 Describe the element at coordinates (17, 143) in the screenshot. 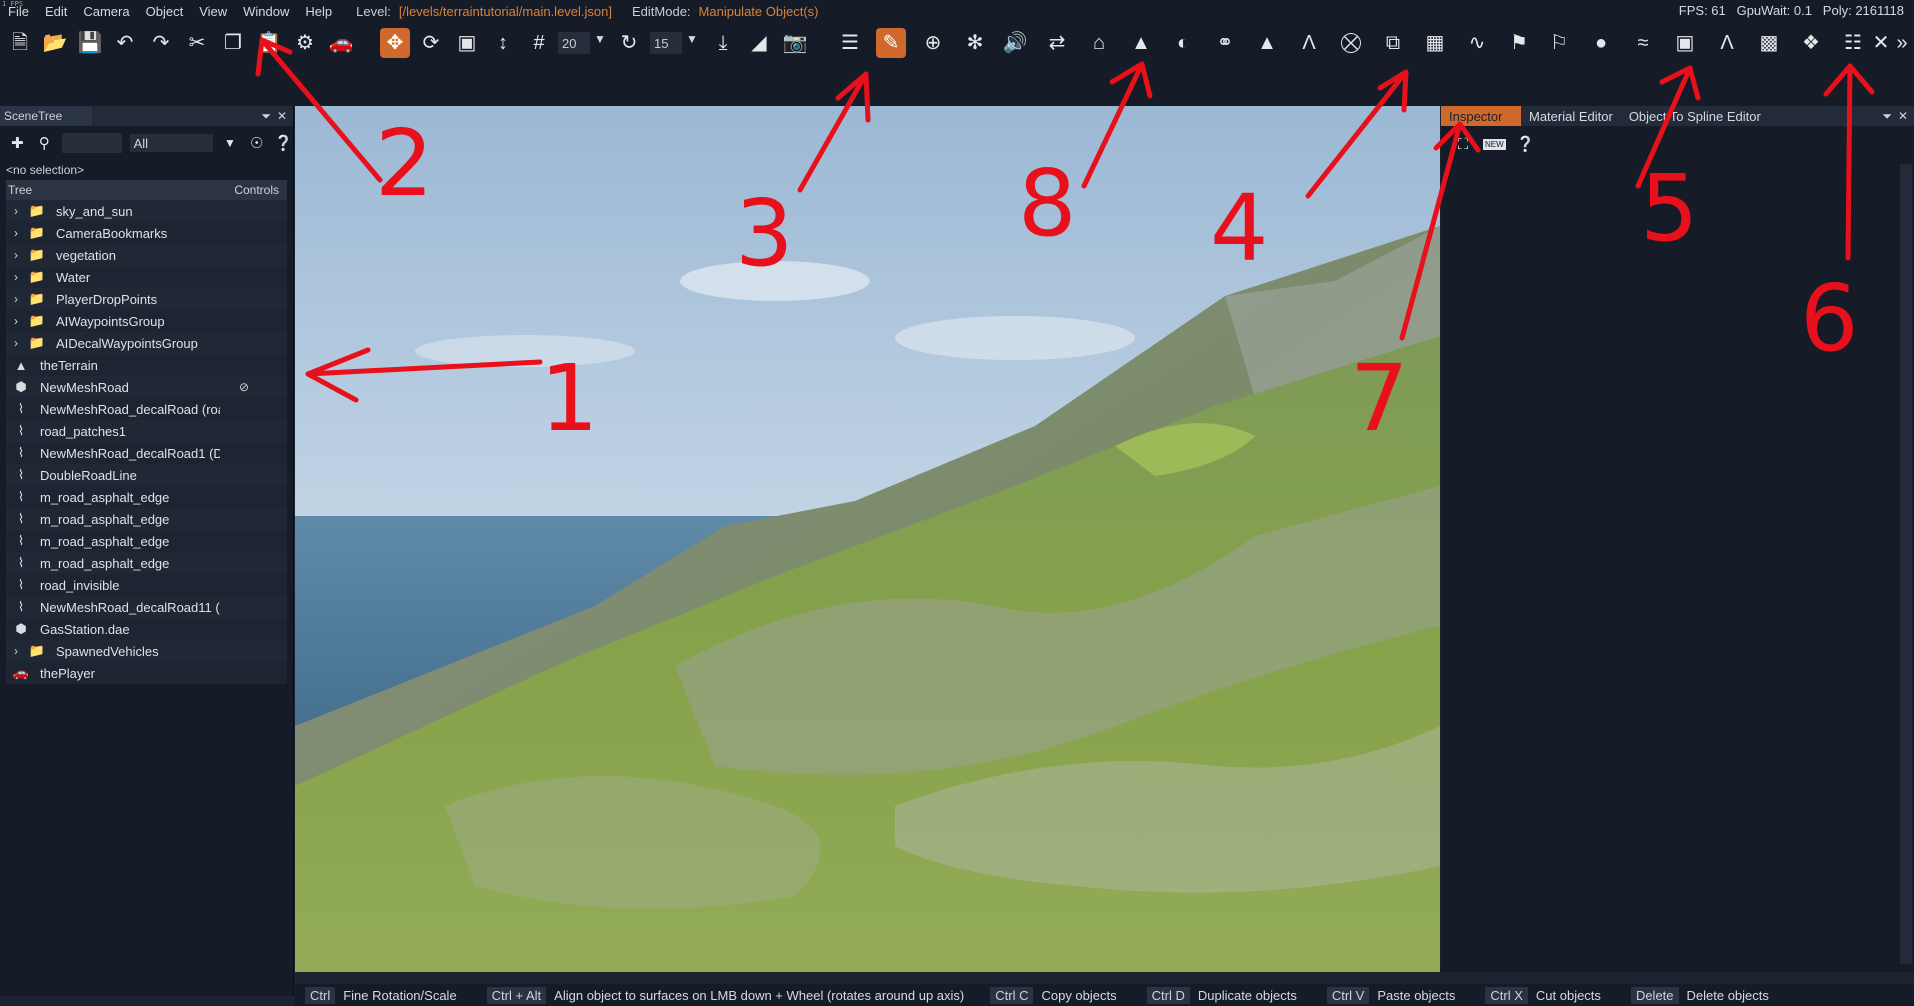

I see `add-group-icon: ✚` at that location.